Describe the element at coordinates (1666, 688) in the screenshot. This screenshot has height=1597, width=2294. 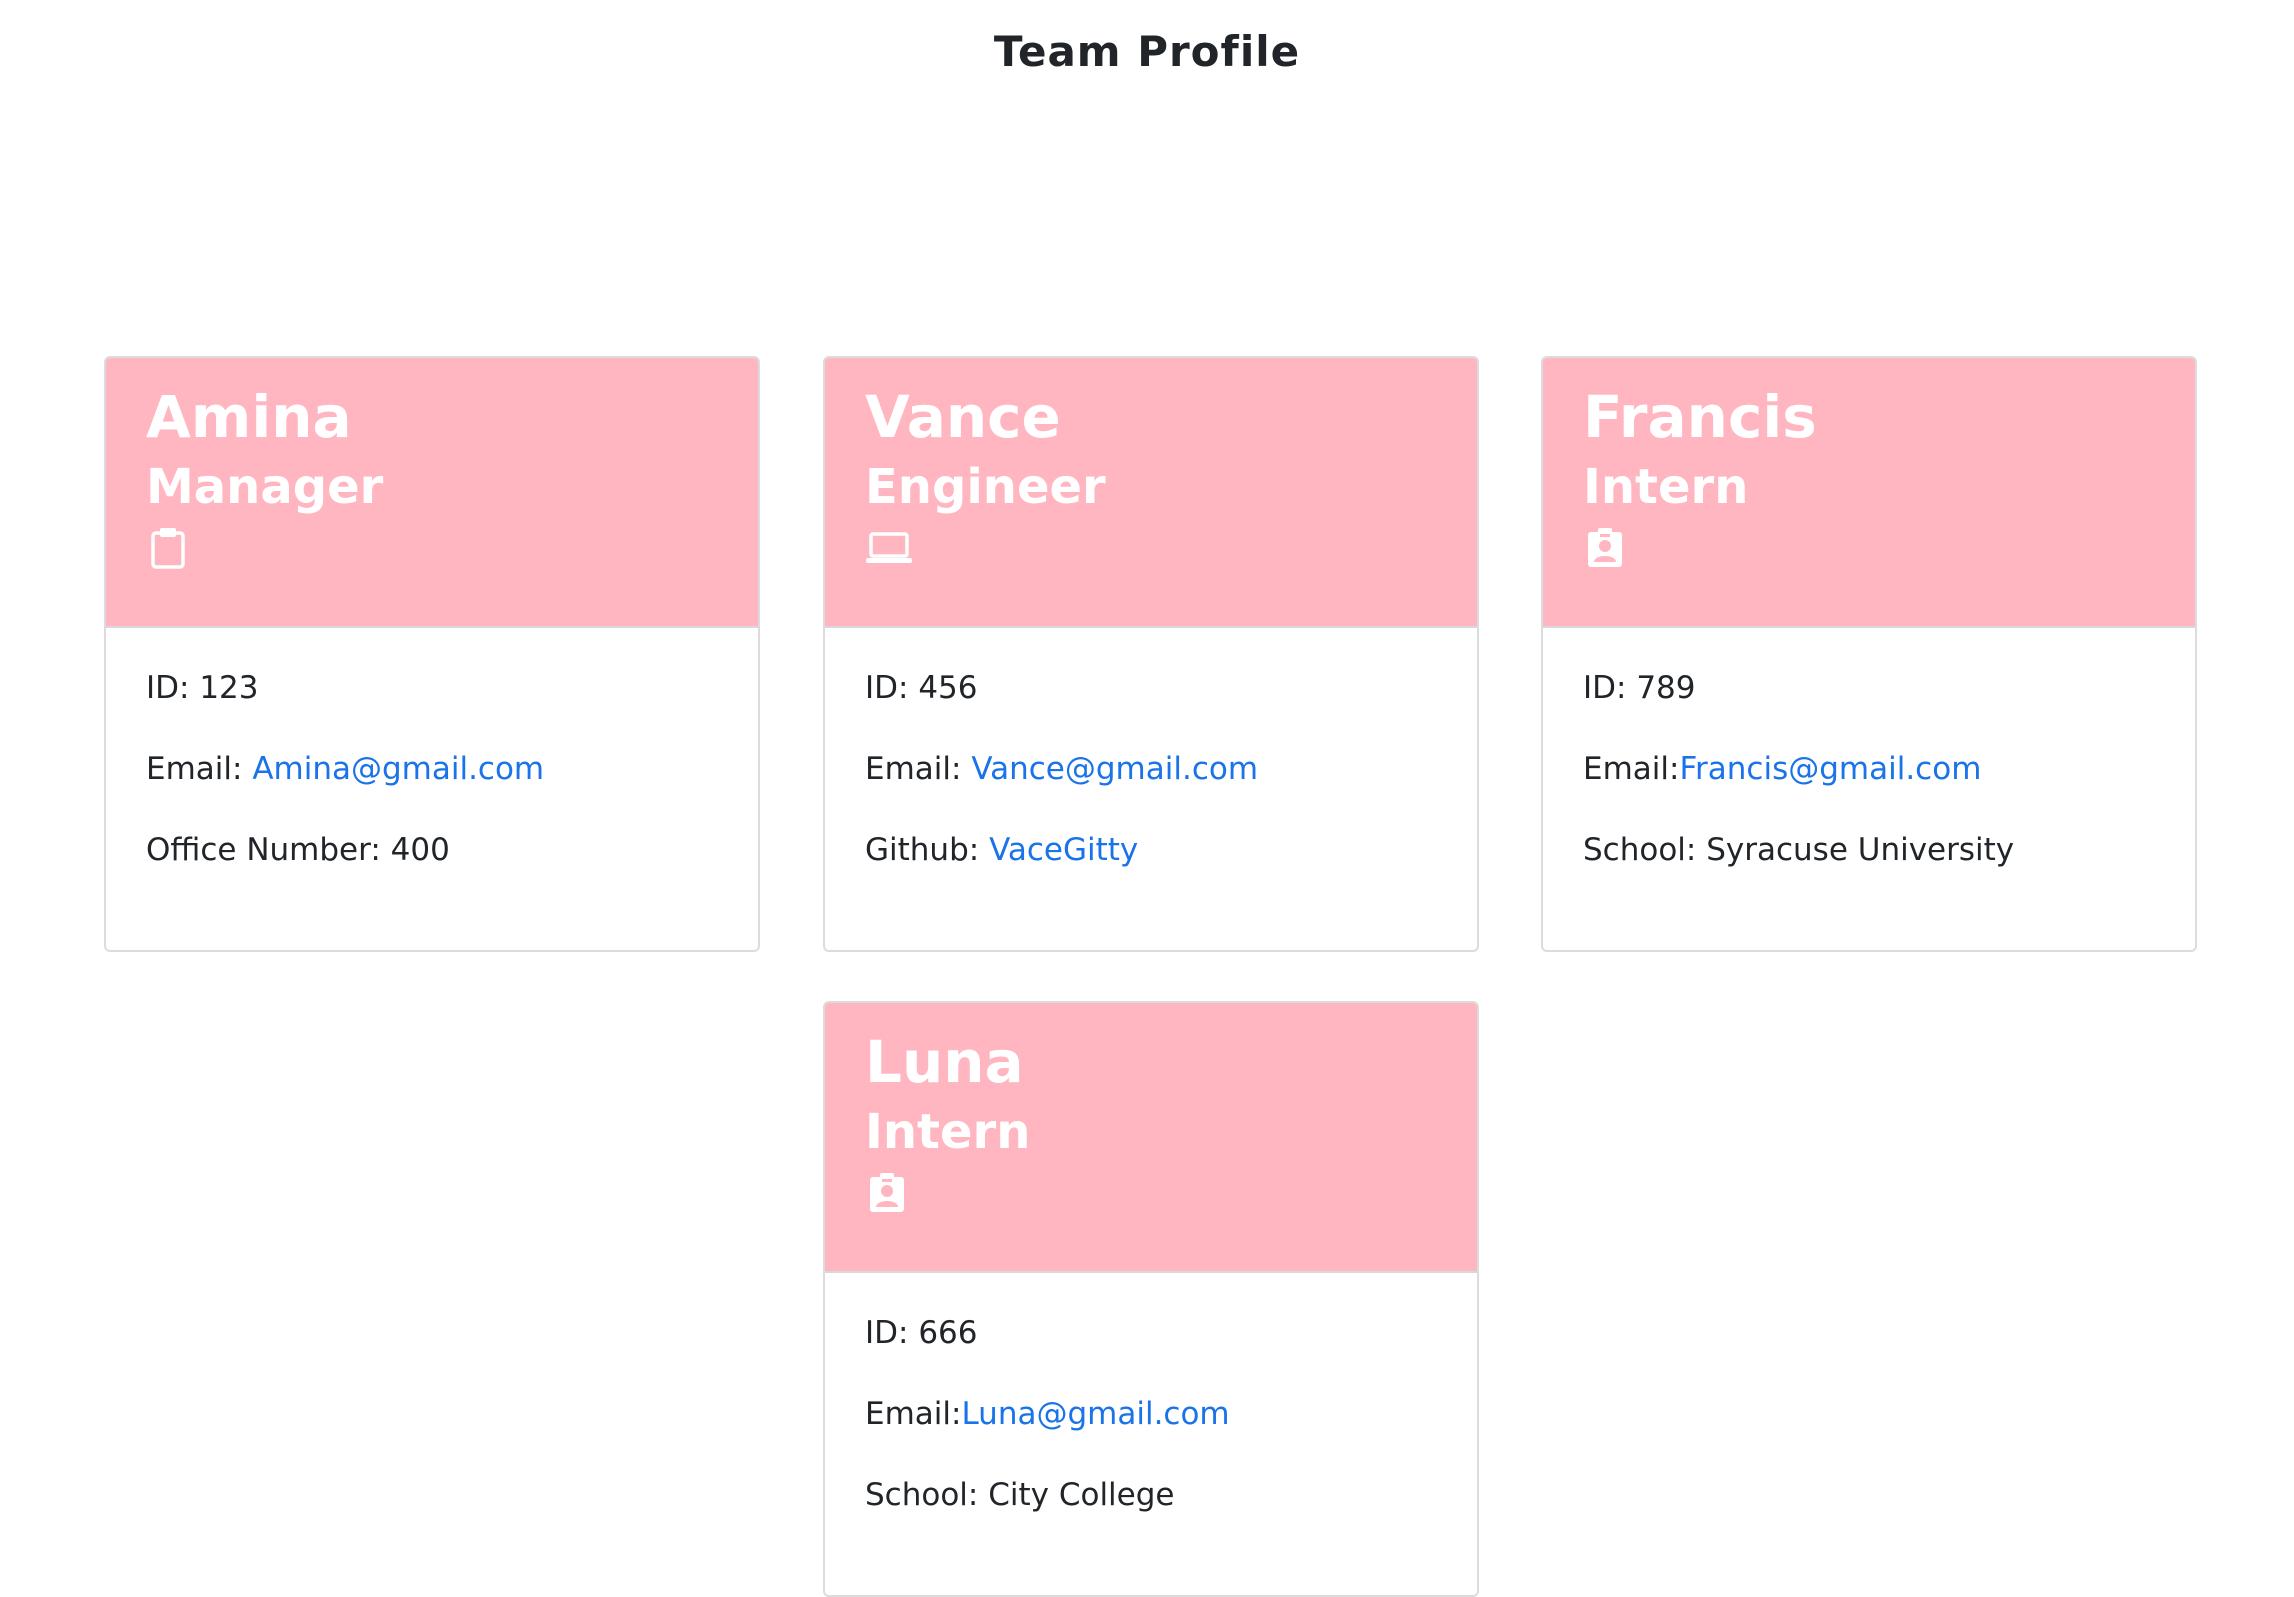
I see `id-value: 789` at that location.